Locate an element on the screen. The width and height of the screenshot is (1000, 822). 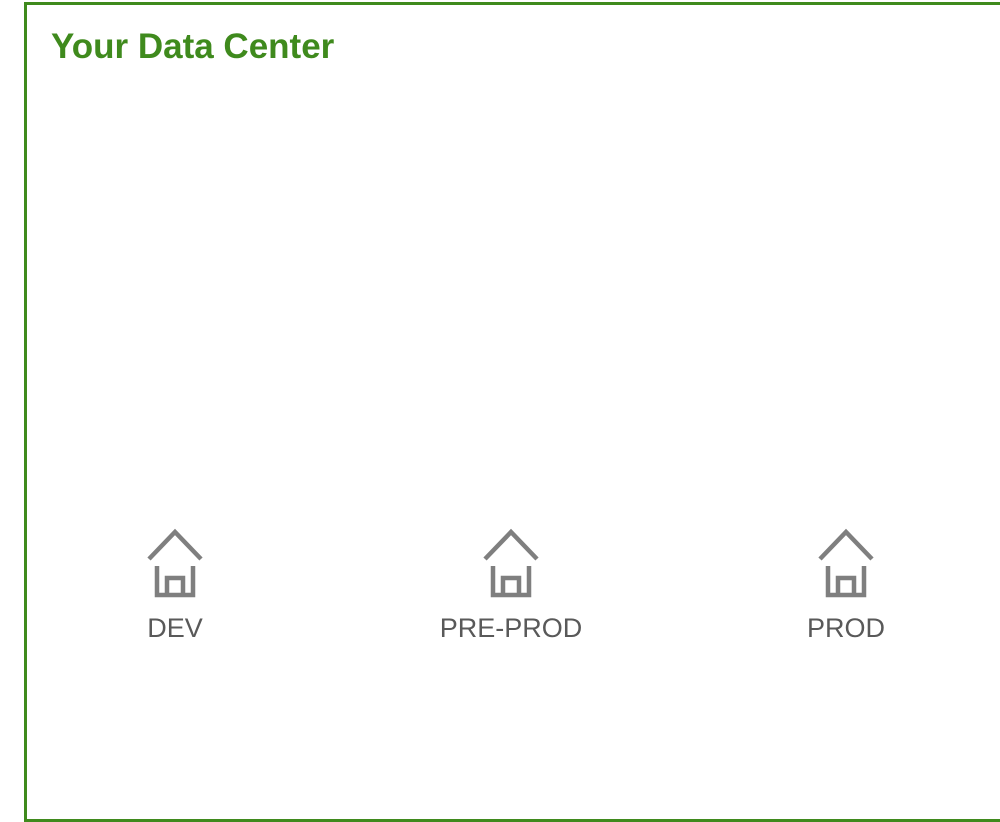
environment-dev: DEV is located at coordinates (175, 585).